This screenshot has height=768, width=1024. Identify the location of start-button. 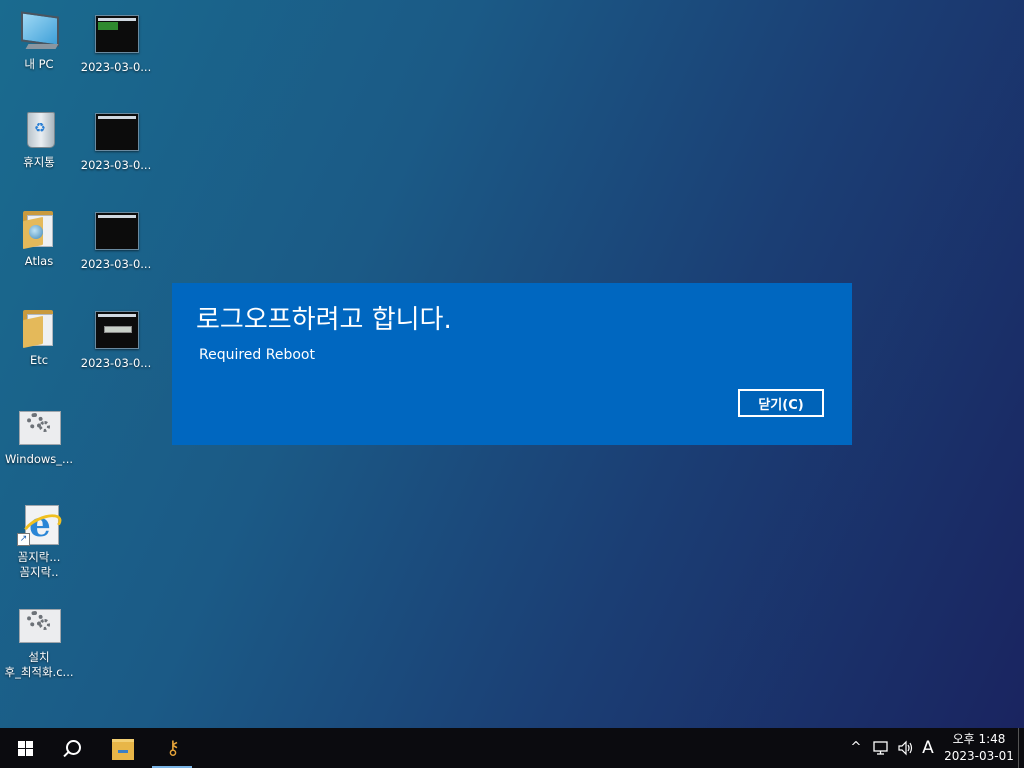
(24, 748).